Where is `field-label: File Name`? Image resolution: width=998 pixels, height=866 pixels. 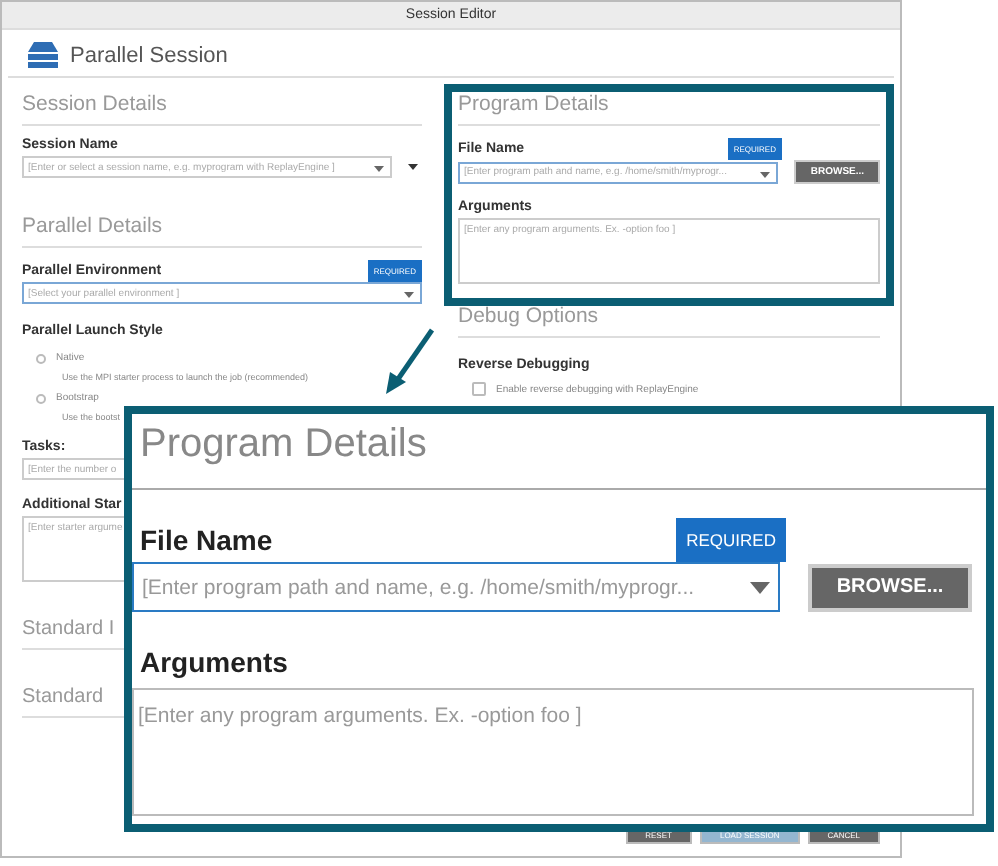
field-label: File Name is located at coordinates (206, 540).